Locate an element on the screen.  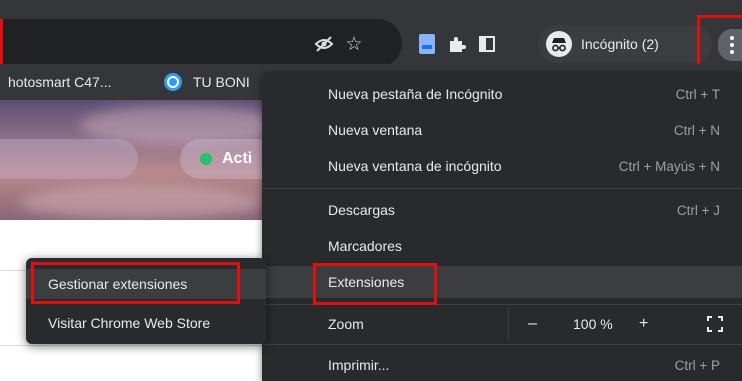
menu-item-label: Nueva ventana de incógnito is located at coordinates (415, 166).